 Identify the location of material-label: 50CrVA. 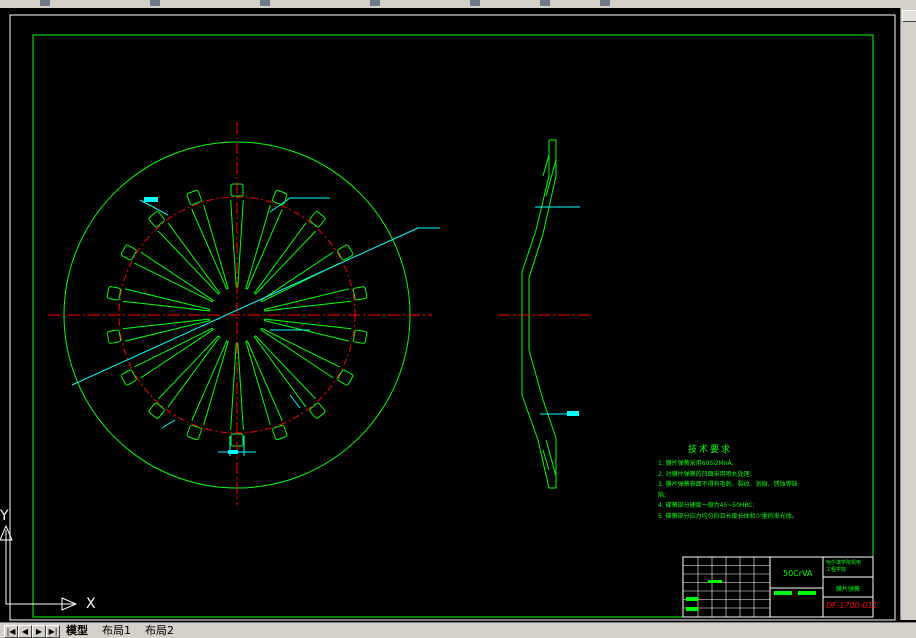
(798, 573).